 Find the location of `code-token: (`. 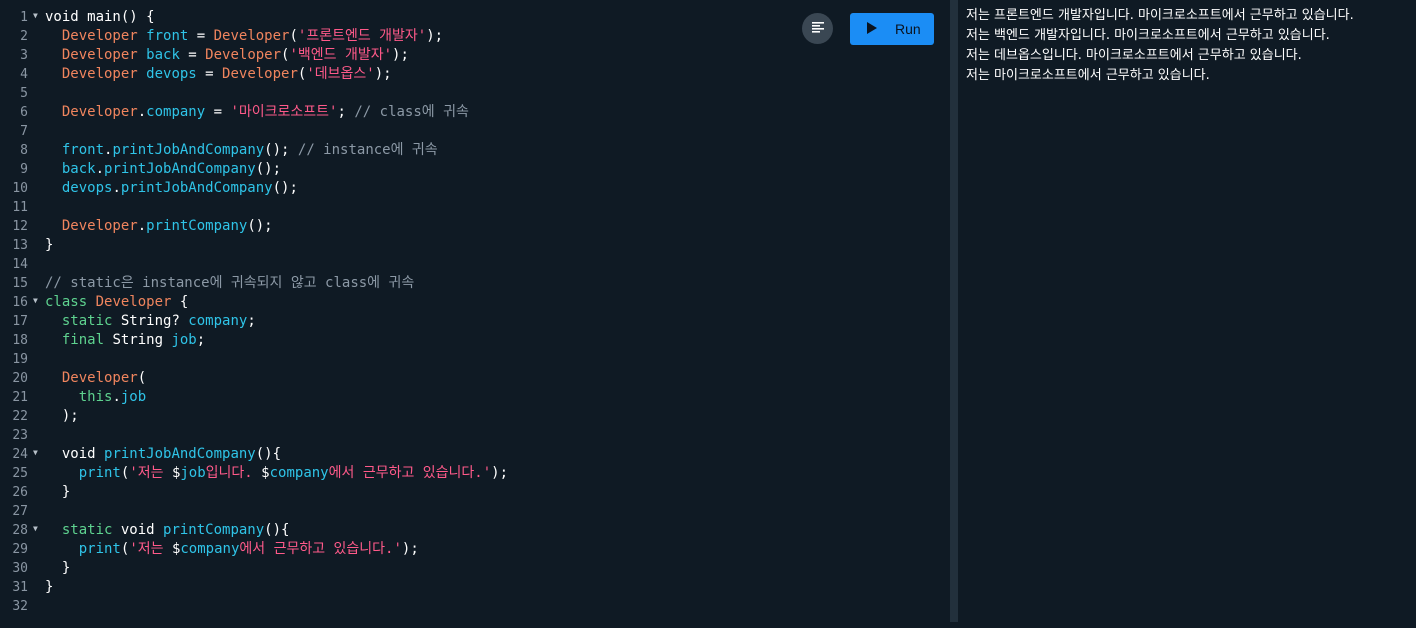

code-token: ( is located at coordinates (142, 378).